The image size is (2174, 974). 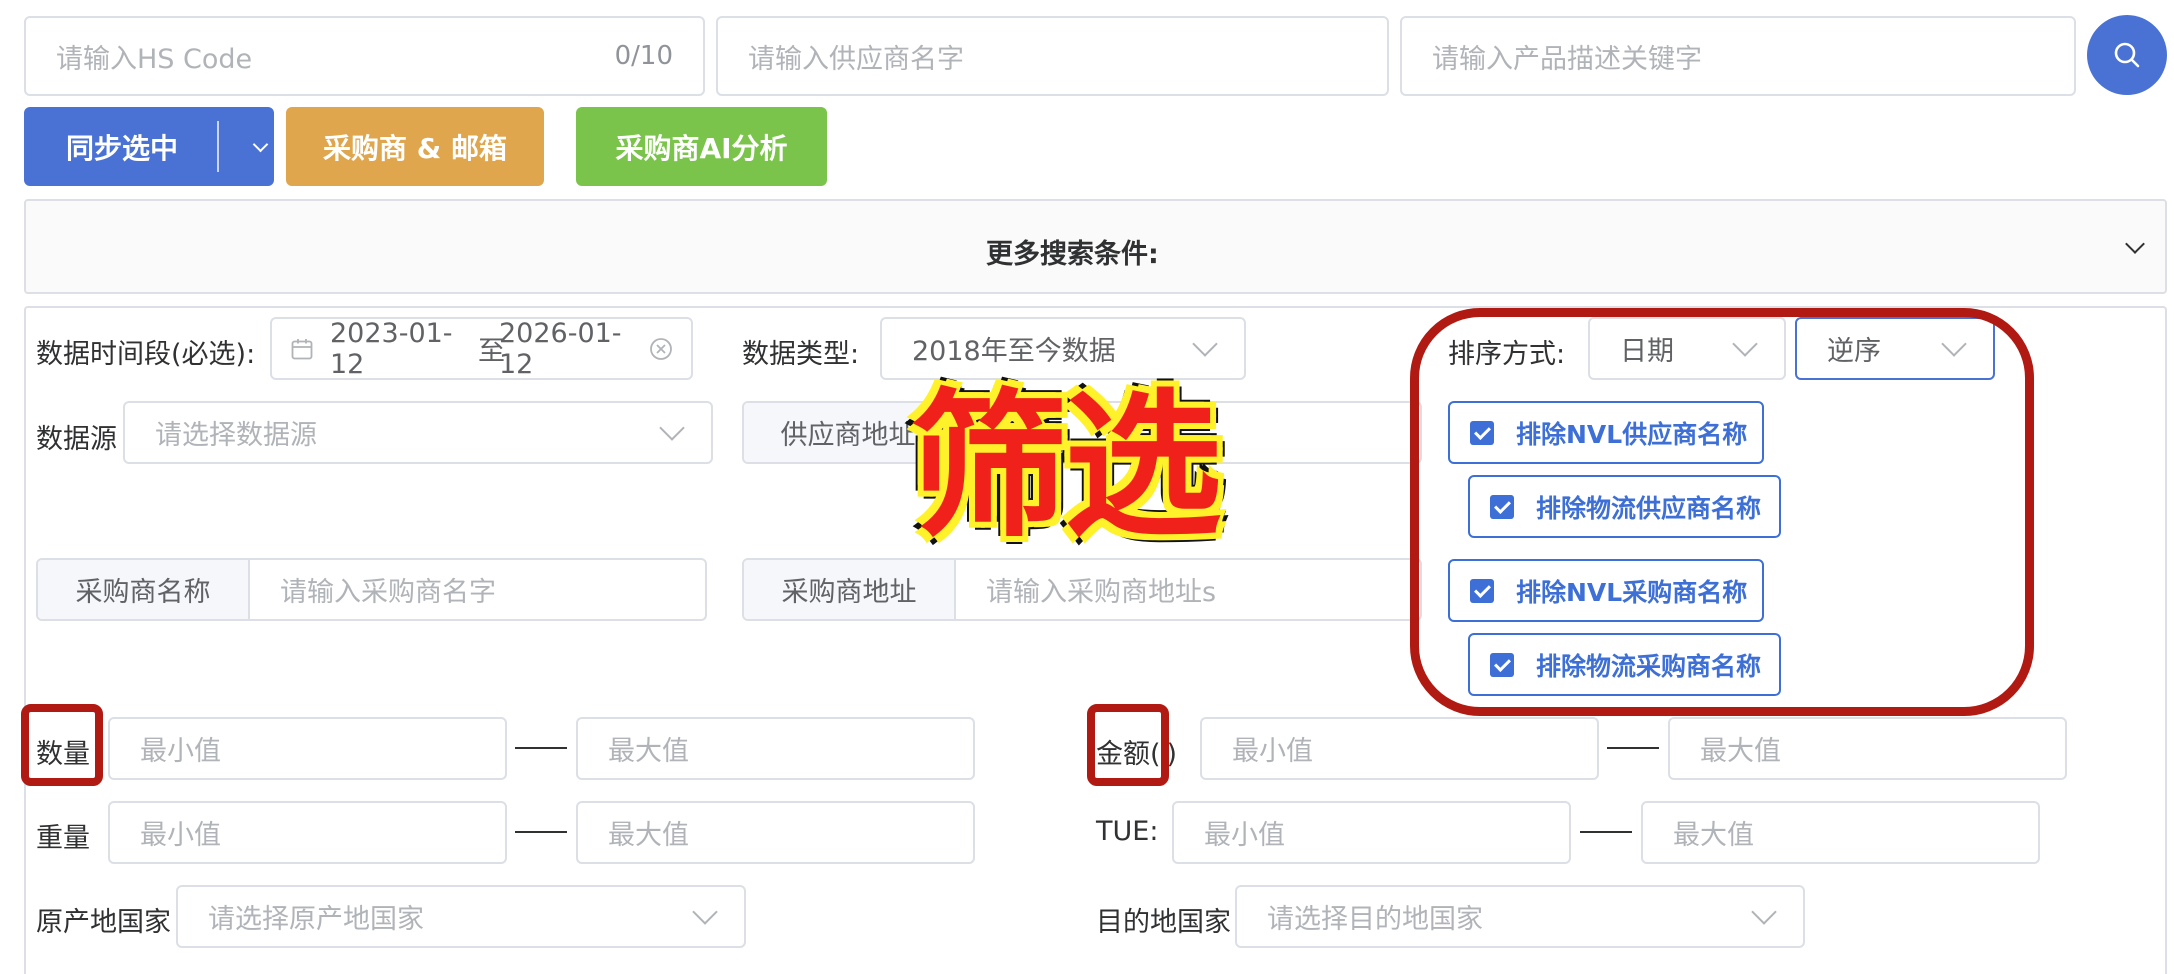 What do you see at coordinates (1127, 831) in the screenshot?
I see `teu-label: TUE:` at bounding box center [1127, 831].